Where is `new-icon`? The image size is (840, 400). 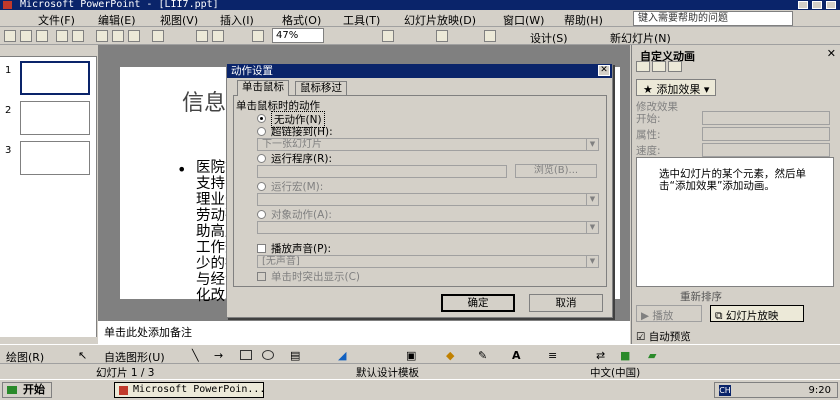
new-icon is located at coordinates (10, 36).